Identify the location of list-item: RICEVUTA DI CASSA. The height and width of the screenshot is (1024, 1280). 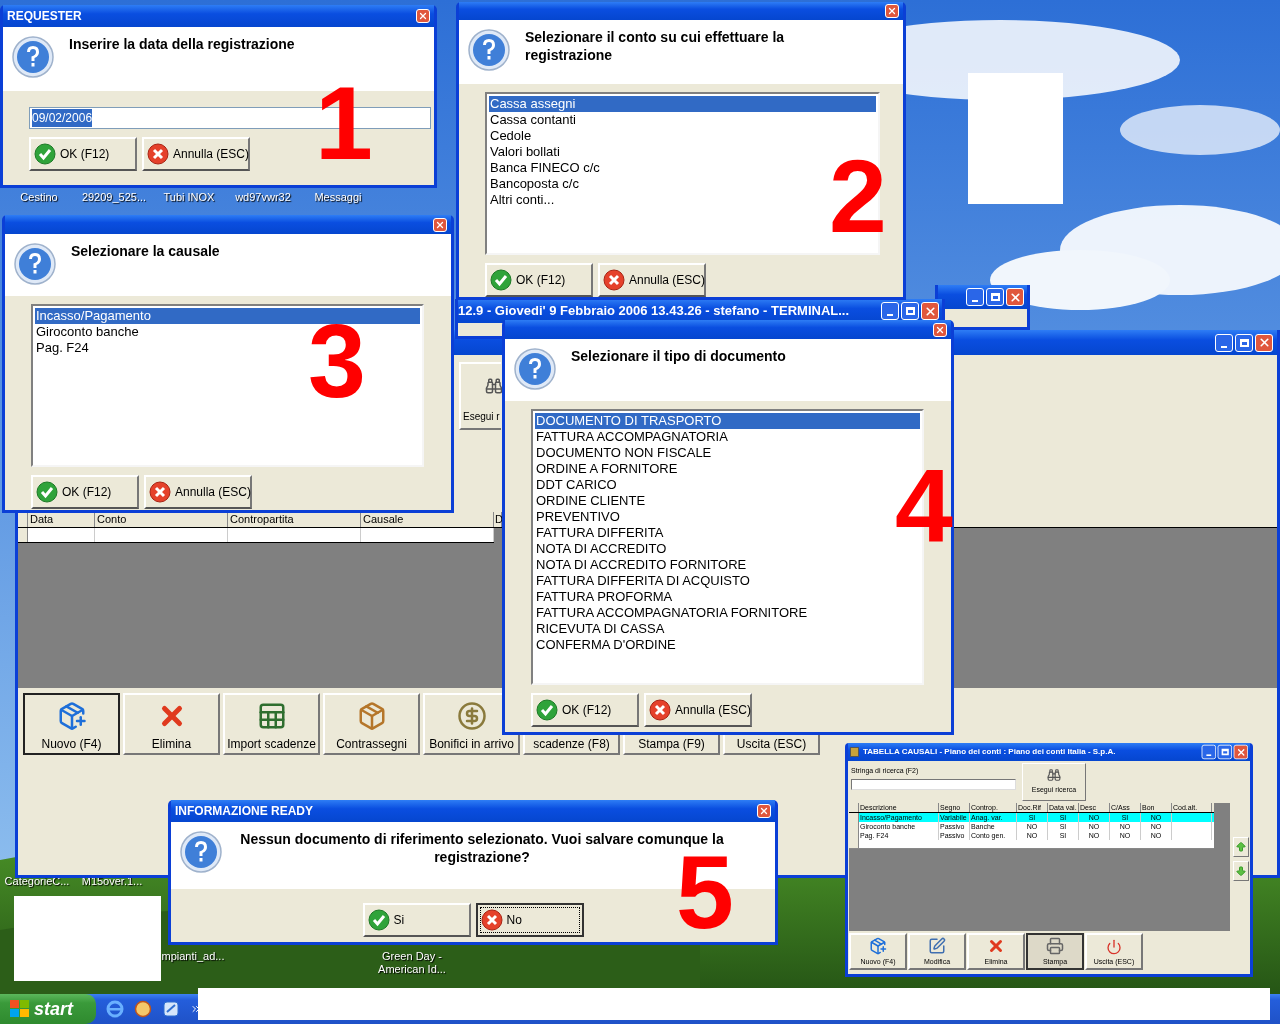
(600, 629).